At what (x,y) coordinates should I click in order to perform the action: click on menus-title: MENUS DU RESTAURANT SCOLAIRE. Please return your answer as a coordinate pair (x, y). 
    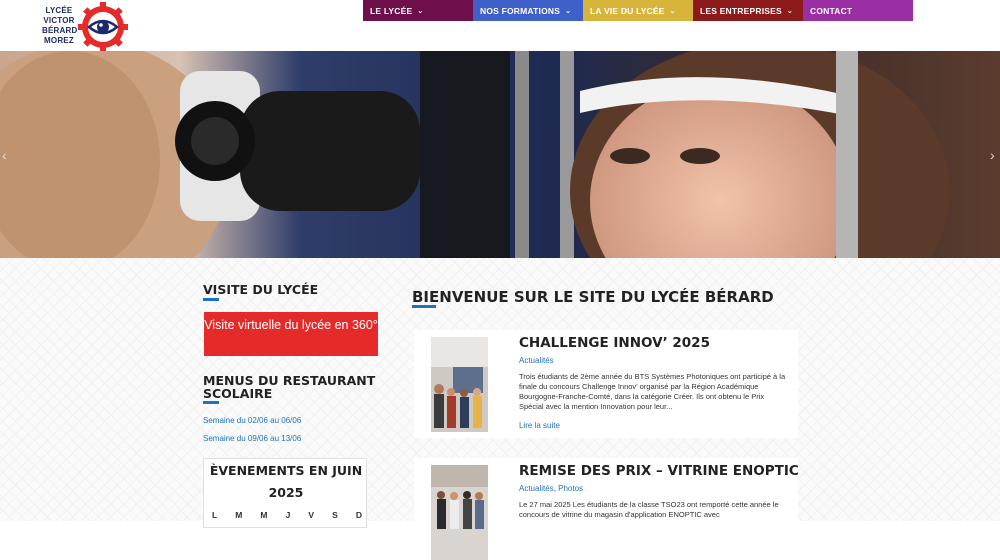
    Looking at the image, I should click on (289, 387).